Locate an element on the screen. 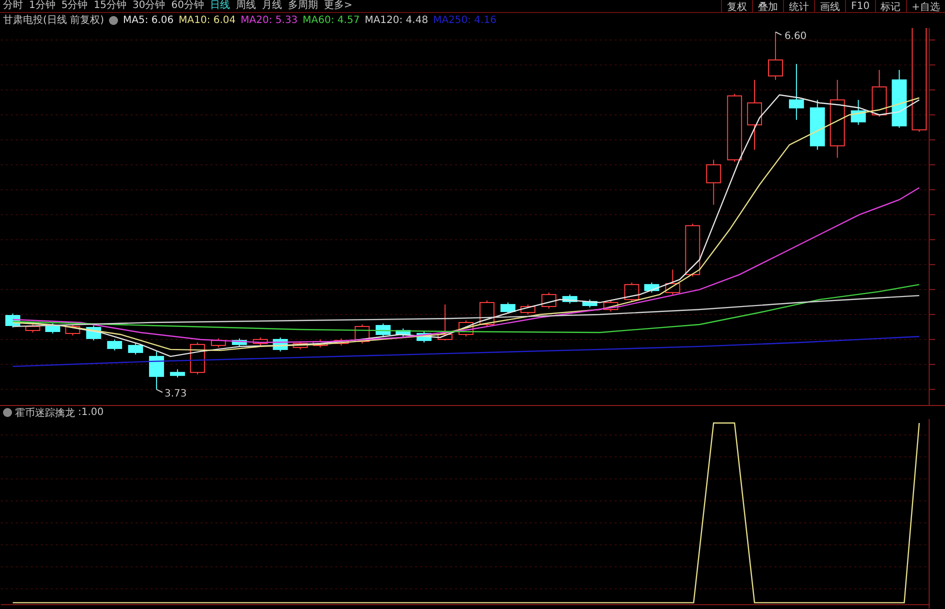 This screenshot has width=945, height=609. indicator-name: 霍币迷踪擒龙 is located at coordinates (45, 413).